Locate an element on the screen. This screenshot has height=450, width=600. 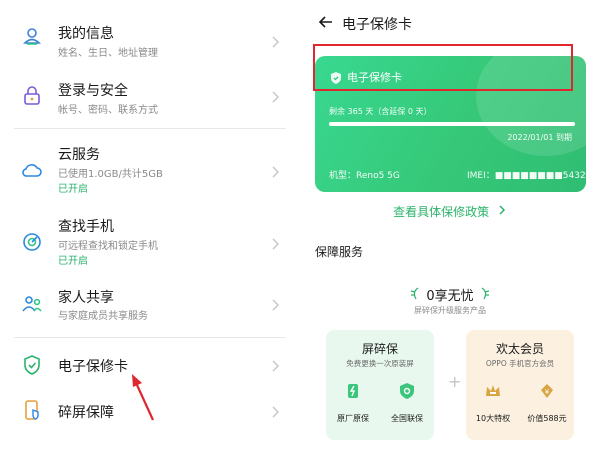
crown-icon is located at coordinates (493, 391).